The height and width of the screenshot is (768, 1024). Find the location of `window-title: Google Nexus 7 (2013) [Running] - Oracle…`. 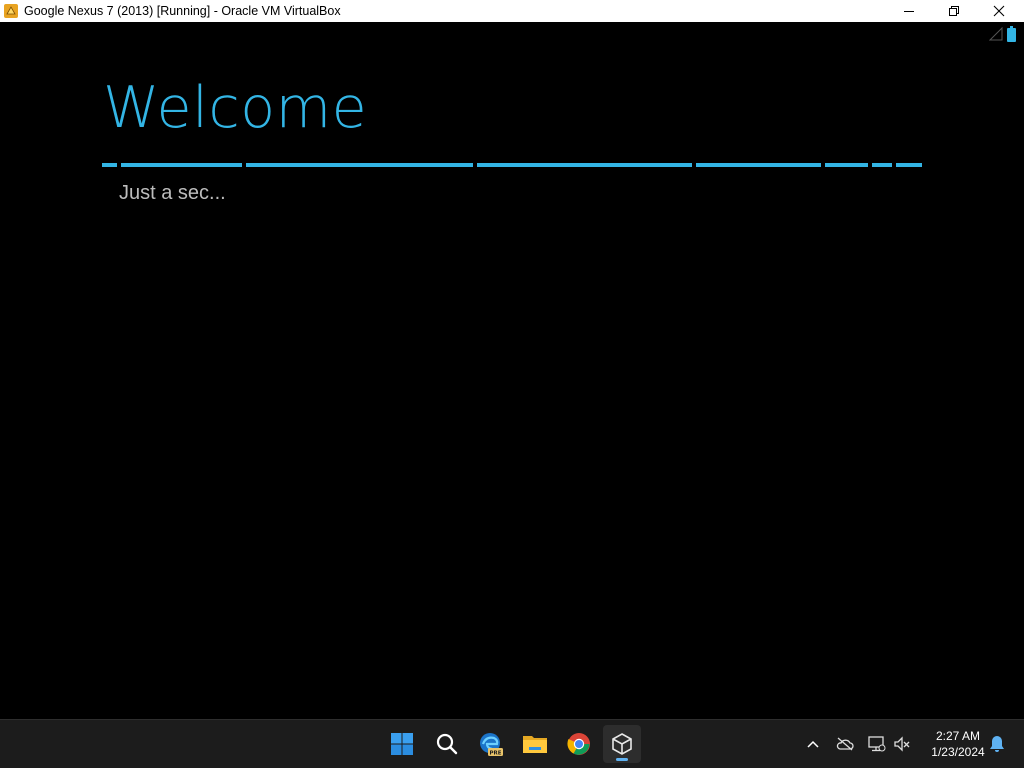

window-title: Google Nexus 7 (2013) [Running] - Oracle… is located at coordinates (182, 11).